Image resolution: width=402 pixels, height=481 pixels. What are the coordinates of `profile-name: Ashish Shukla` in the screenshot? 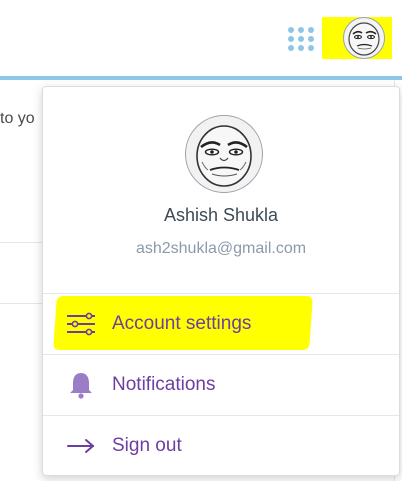 It's located at (221, 215).